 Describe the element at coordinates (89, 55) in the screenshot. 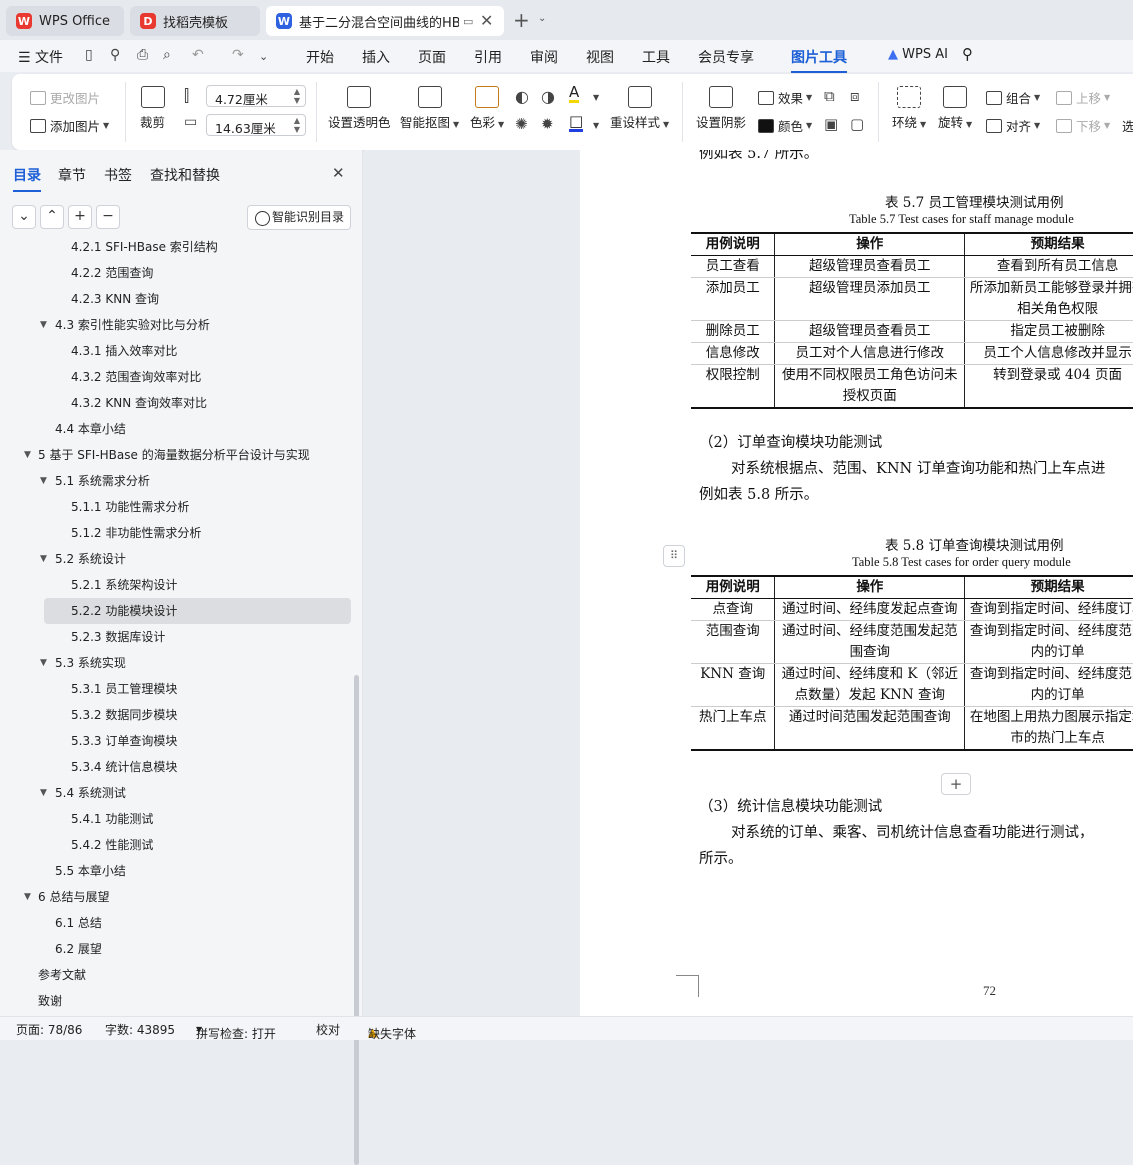

I see `save-icon: ▯` at that location.